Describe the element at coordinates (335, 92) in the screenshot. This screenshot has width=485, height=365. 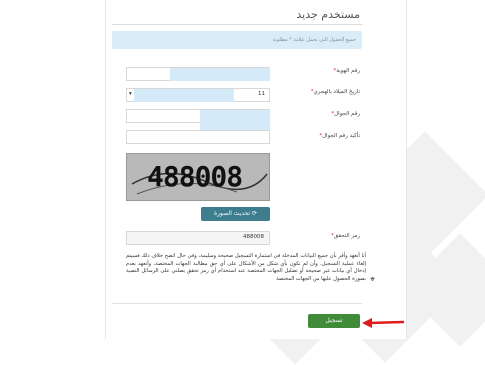
I see `birth-date-label: تاريخ الميلاد بالهجري*` at that location.